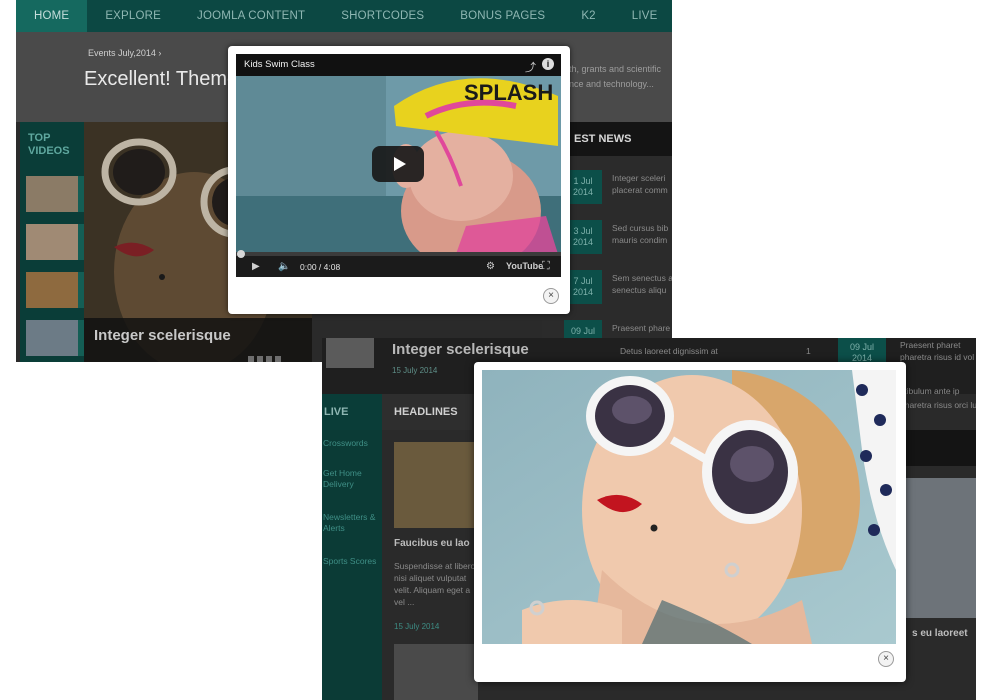 Image resolution: width=1007 pixels, height=700 pixels. Describe the element at coordinates (669, 351) in the screenshot. I see `news-item-line: Detus laoreet dignissim at` at that location.